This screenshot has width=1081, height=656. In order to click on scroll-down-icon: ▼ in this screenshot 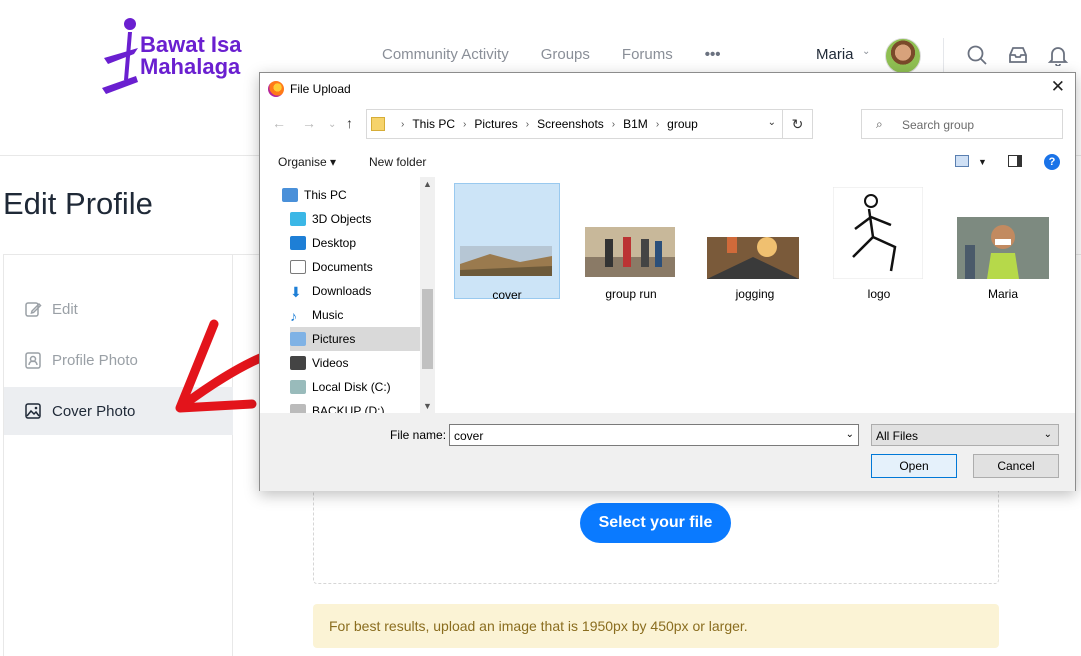, I will do `click(427, 406)`.